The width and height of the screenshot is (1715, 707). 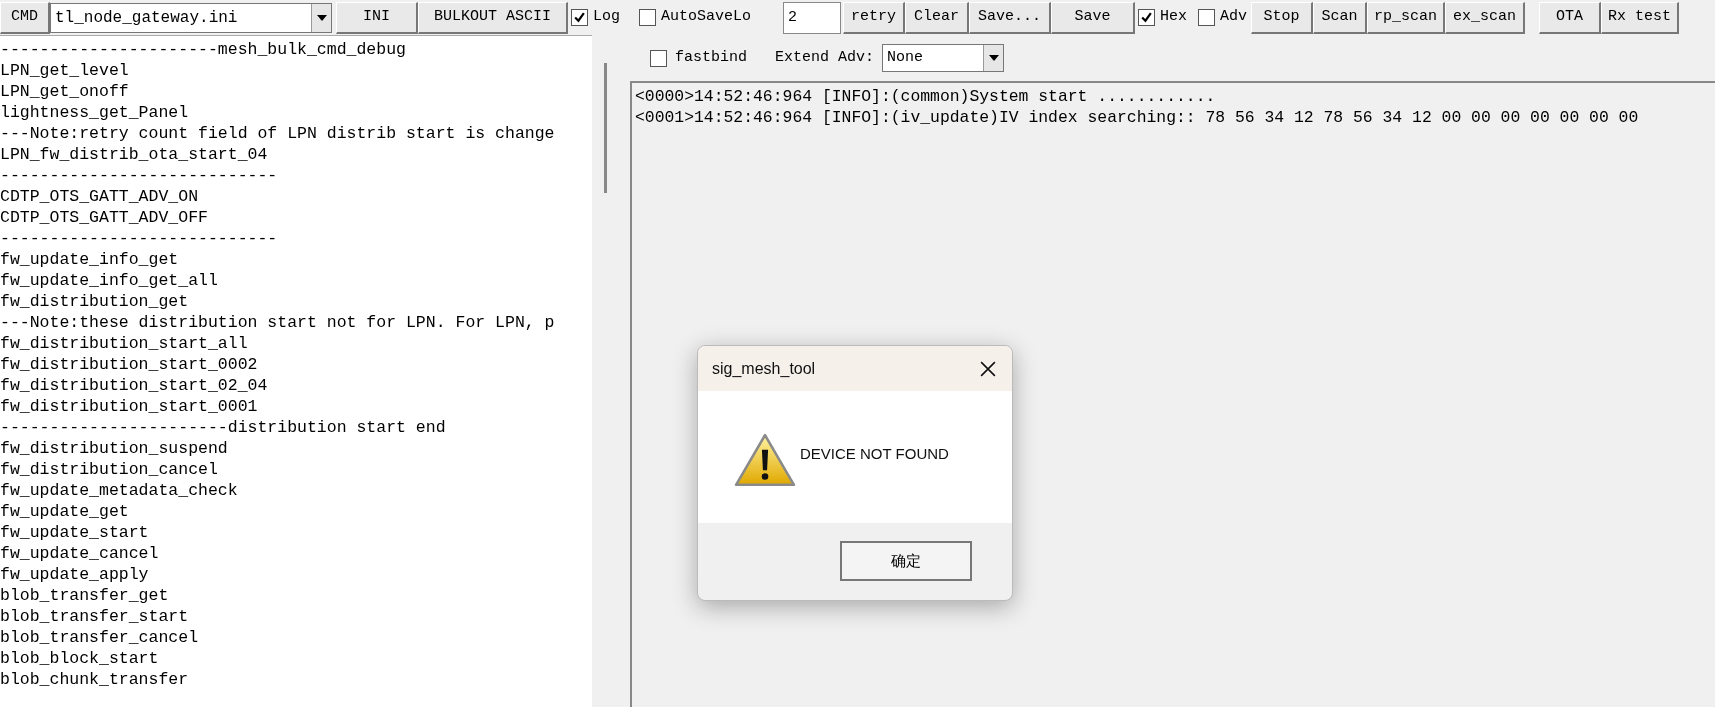 What do you see at coordinates (296, 280) in the screenshot?
I see `command-item: fw_update_info_get_all` at bounding box center [296, 280].